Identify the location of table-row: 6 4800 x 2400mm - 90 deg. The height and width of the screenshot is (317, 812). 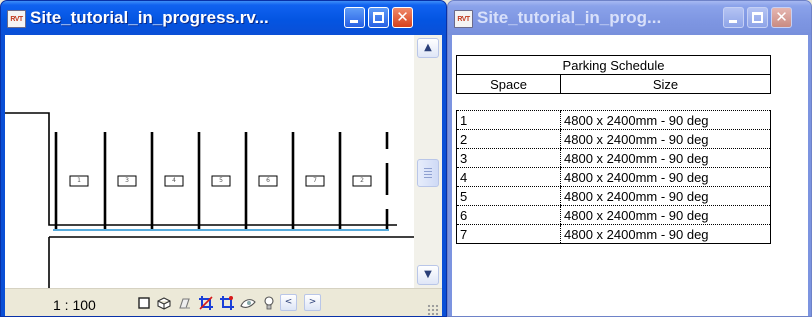
(613, 215).